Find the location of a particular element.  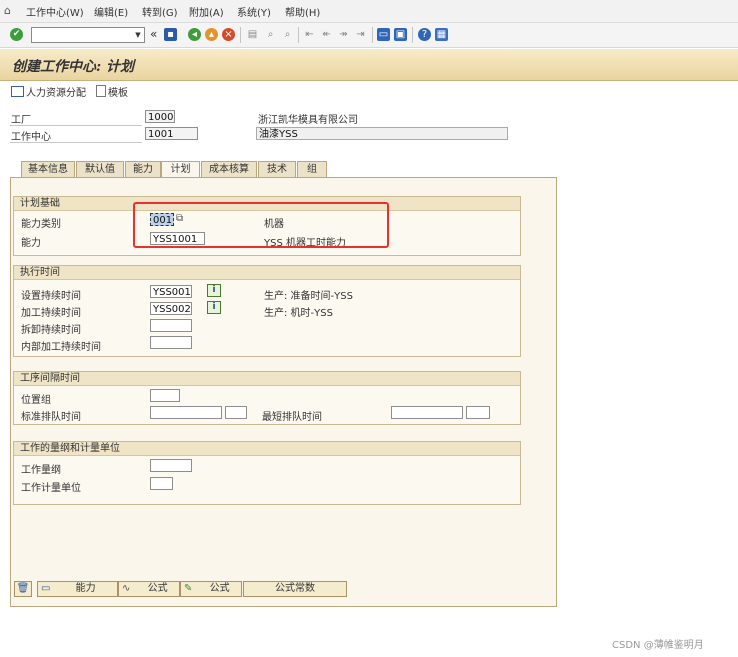

capacity-icon: ▭ is located at coordinates (46, 588).